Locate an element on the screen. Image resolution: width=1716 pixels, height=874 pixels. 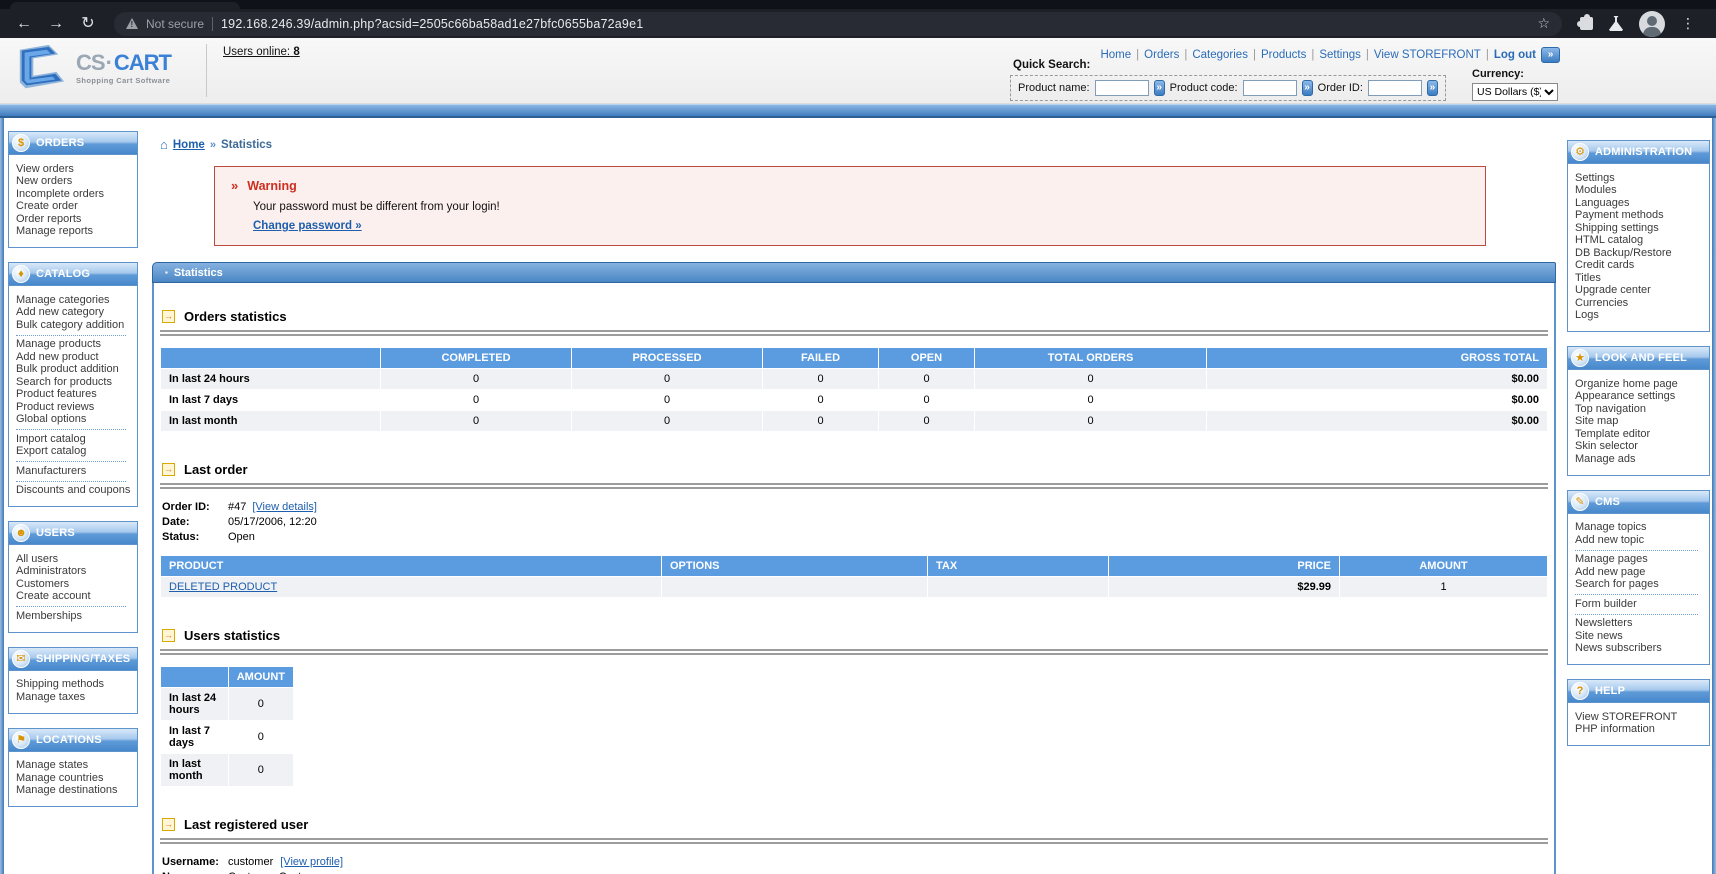
sidebar-item-manage-countries: Manage countries is located at coordinates (75, 778).